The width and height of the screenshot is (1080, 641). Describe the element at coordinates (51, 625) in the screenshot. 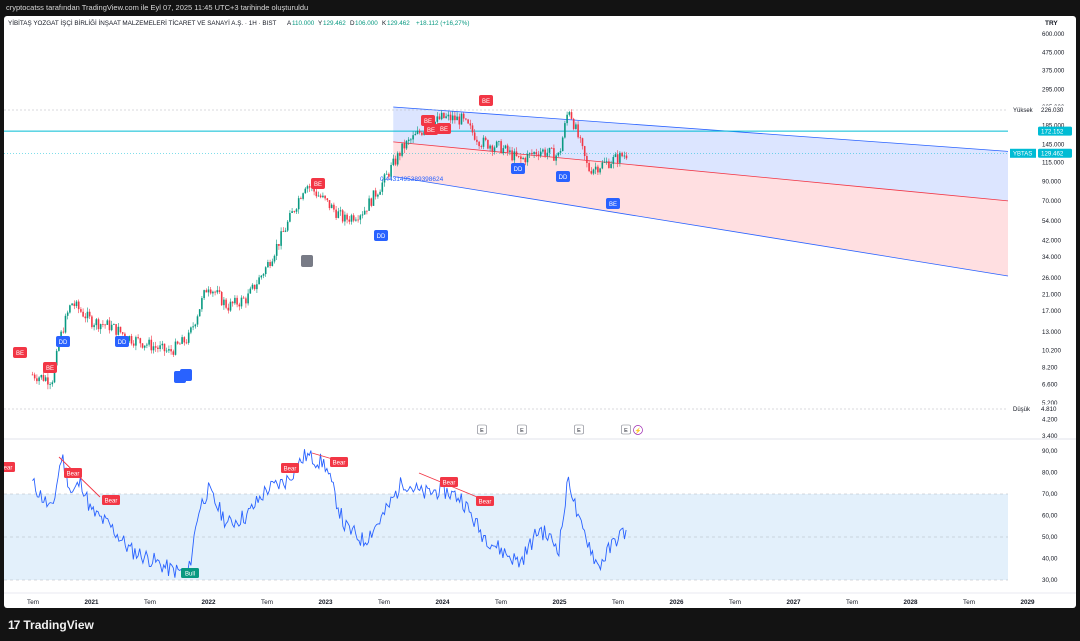

I see `tradingview-logo: 17 TradingView` at that location.